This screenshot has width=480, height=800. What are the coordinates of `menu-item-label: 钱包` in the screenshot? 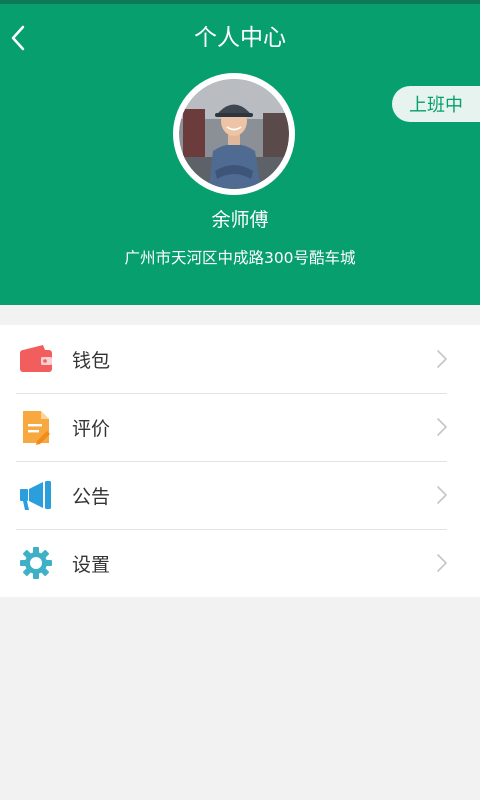 It's located at (91, 360).